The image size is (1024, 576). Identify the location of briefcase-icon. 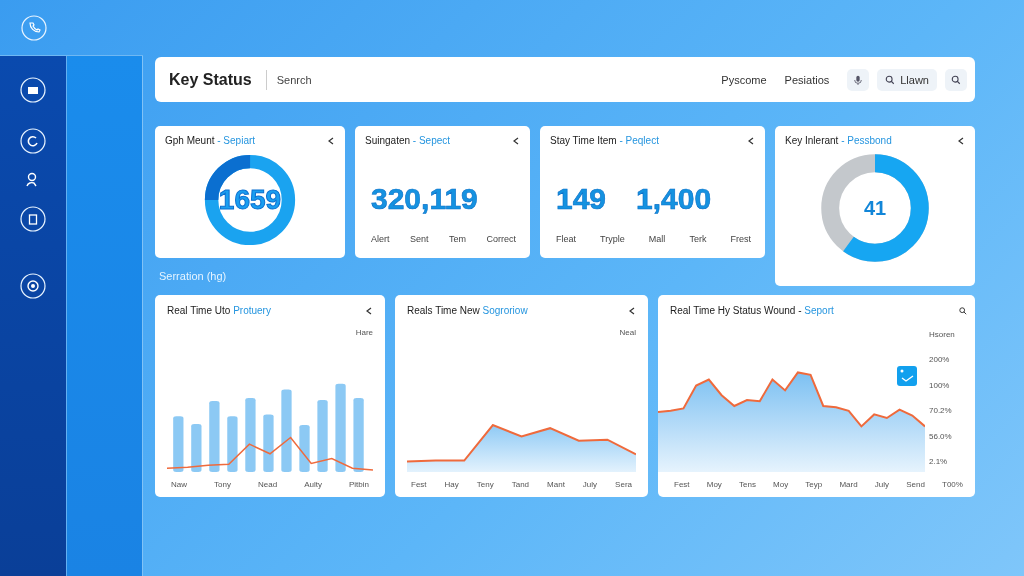
(33, 90).